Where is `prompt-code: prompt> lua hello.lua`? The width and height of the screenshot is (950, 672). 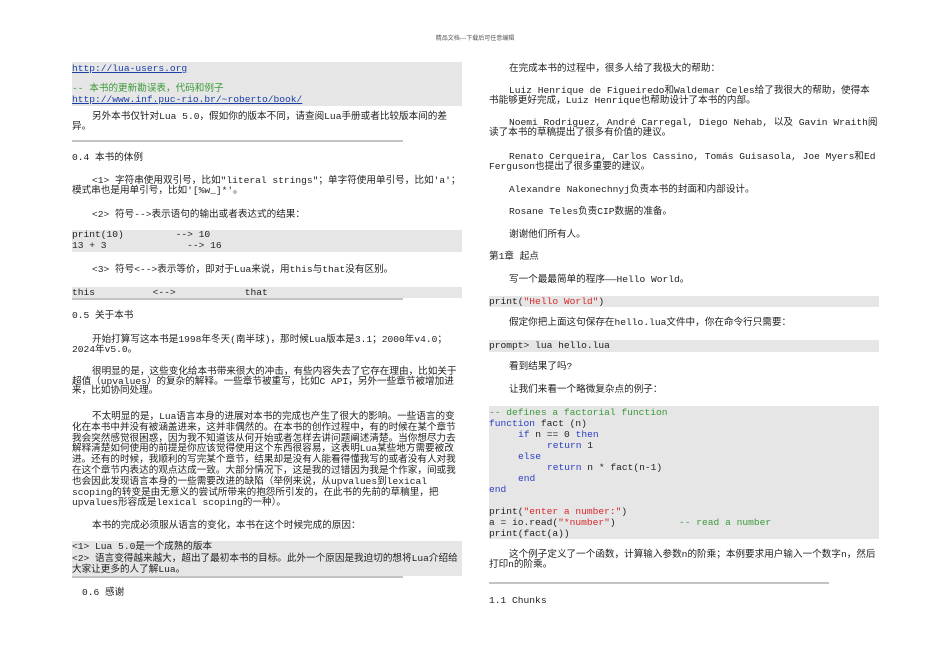 prompt-code: prompt> lua hello.lua is located at coordinates (684, 346).